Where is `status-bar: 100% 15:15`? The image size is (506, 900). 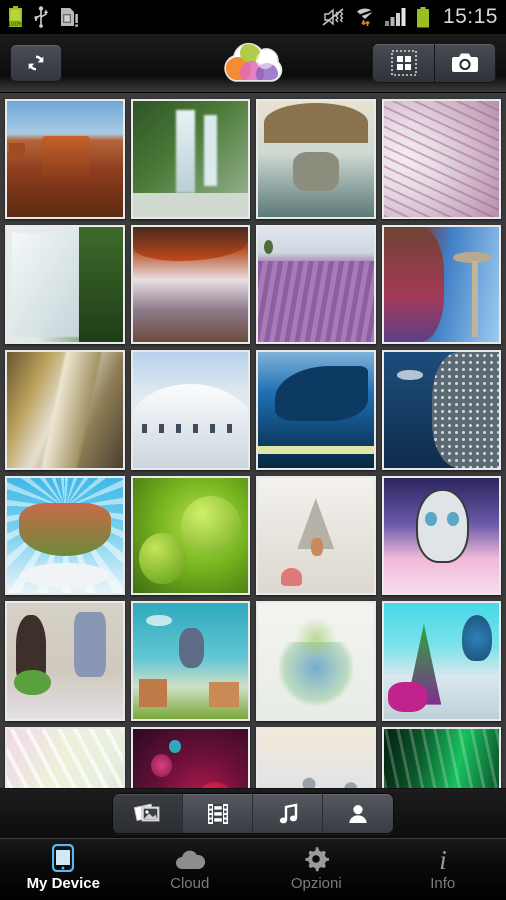
status-bar: 100% 15:15 is located at coordinates (253, 17).